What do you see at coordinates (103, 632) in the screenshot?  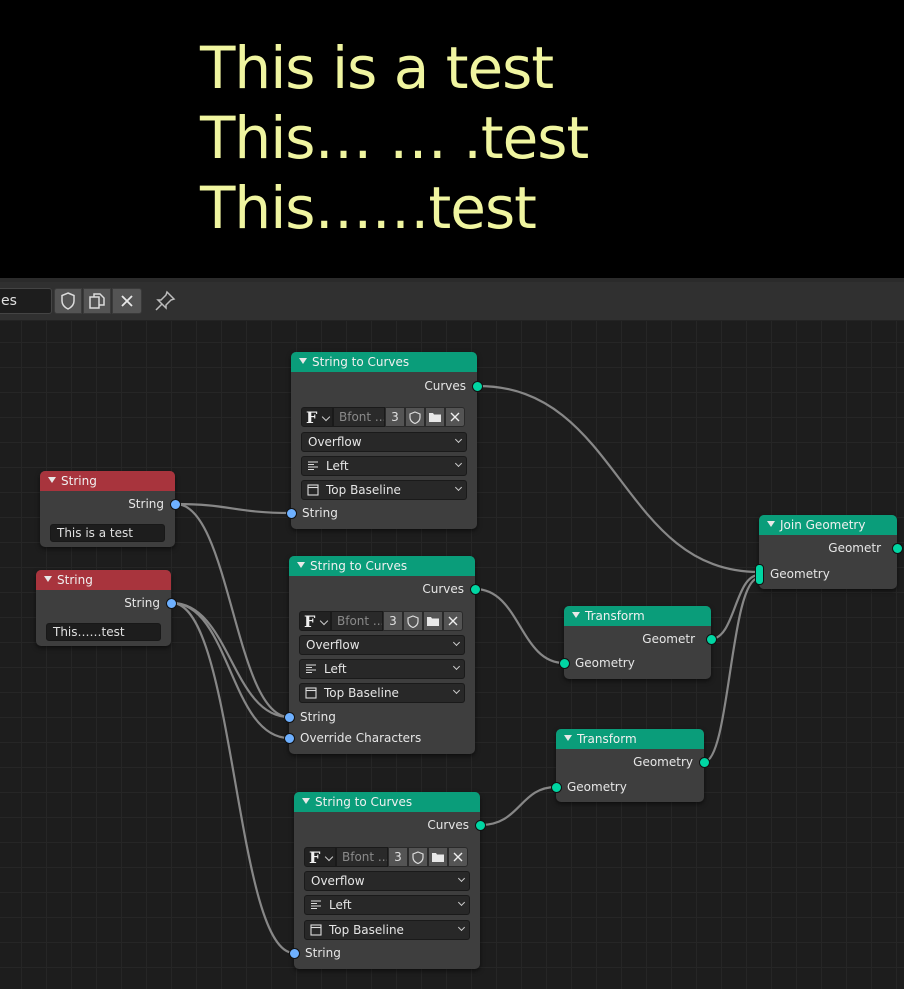 I see `string-value-field: This……test` at bounding box center [103, 632].